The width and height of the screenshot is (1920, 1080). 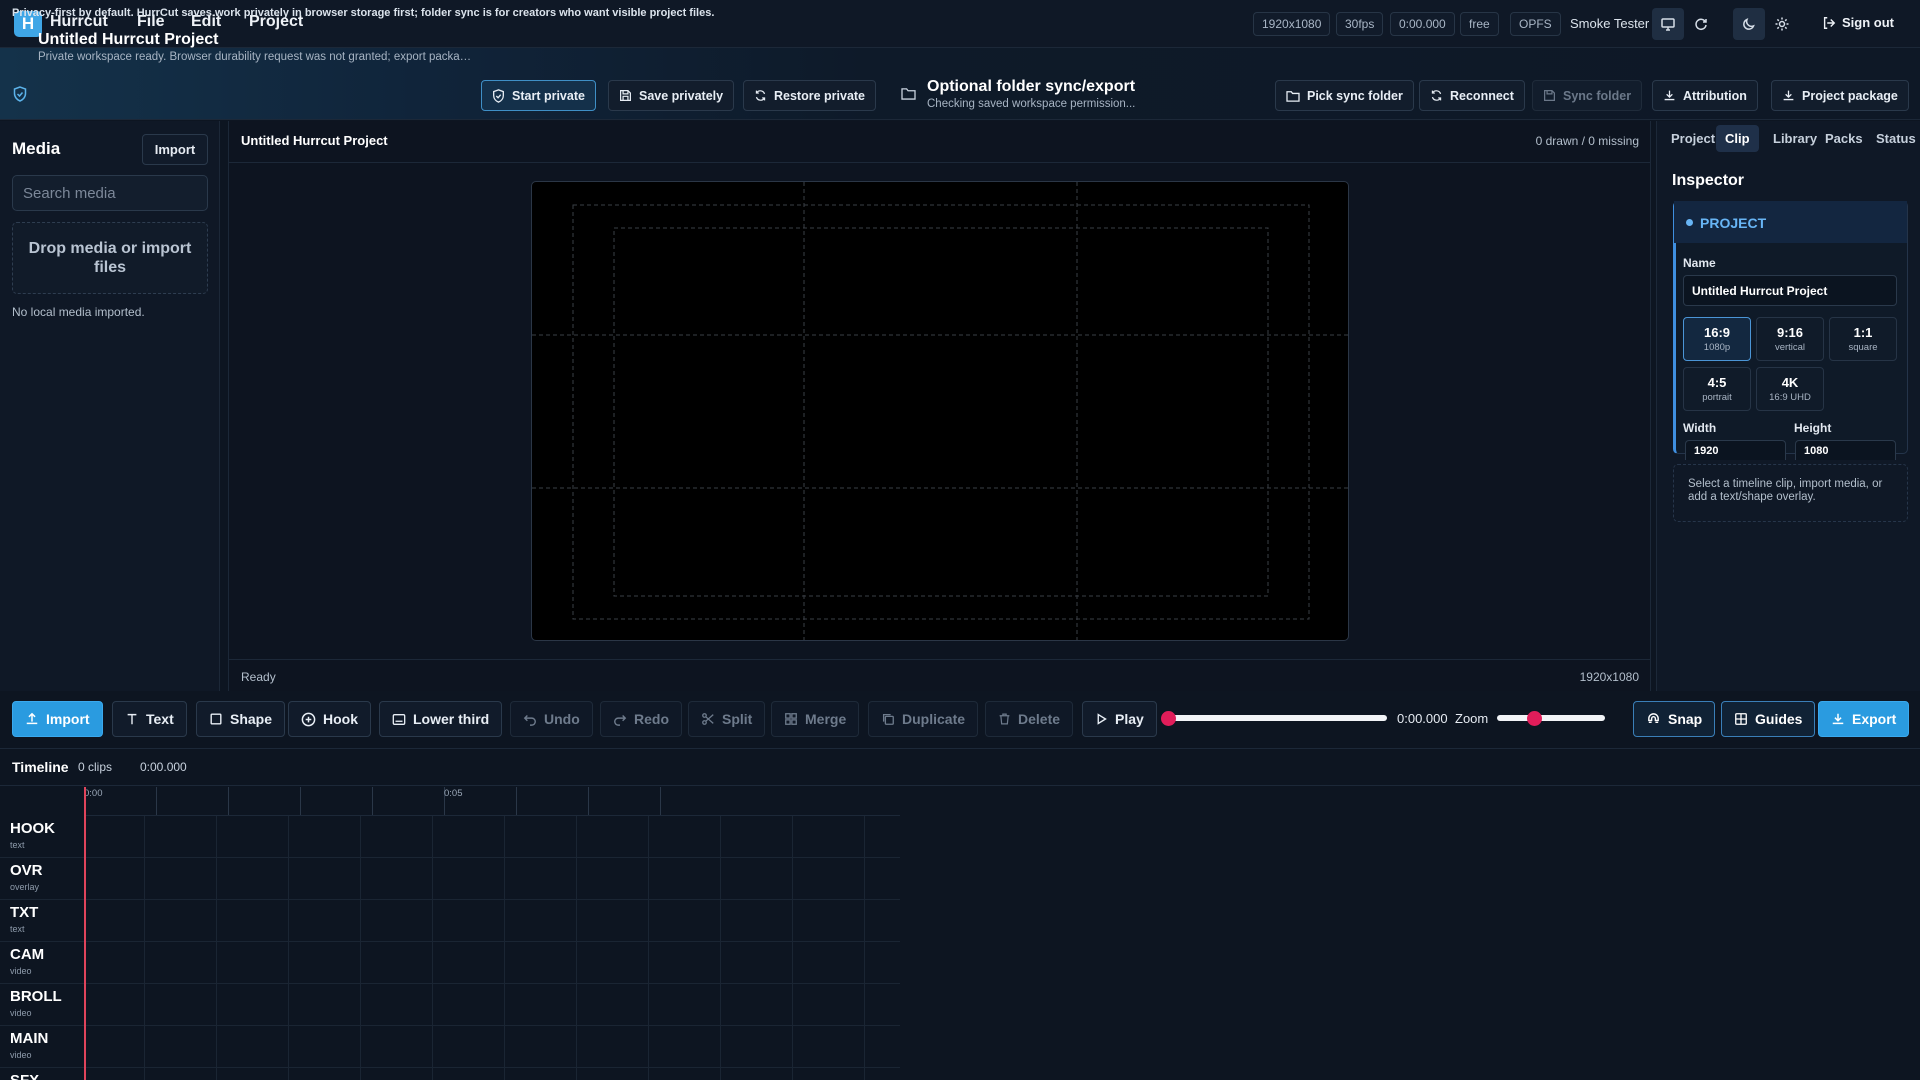 I want to click on width-input: 1920, so click(x=1735, y=450).